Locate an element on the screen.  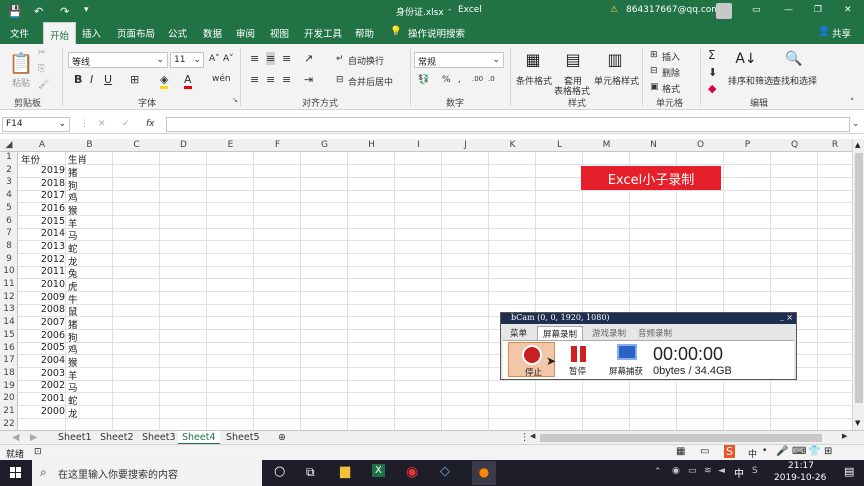
align-middle-icon: ≡ is located at coordinates (271, 58).